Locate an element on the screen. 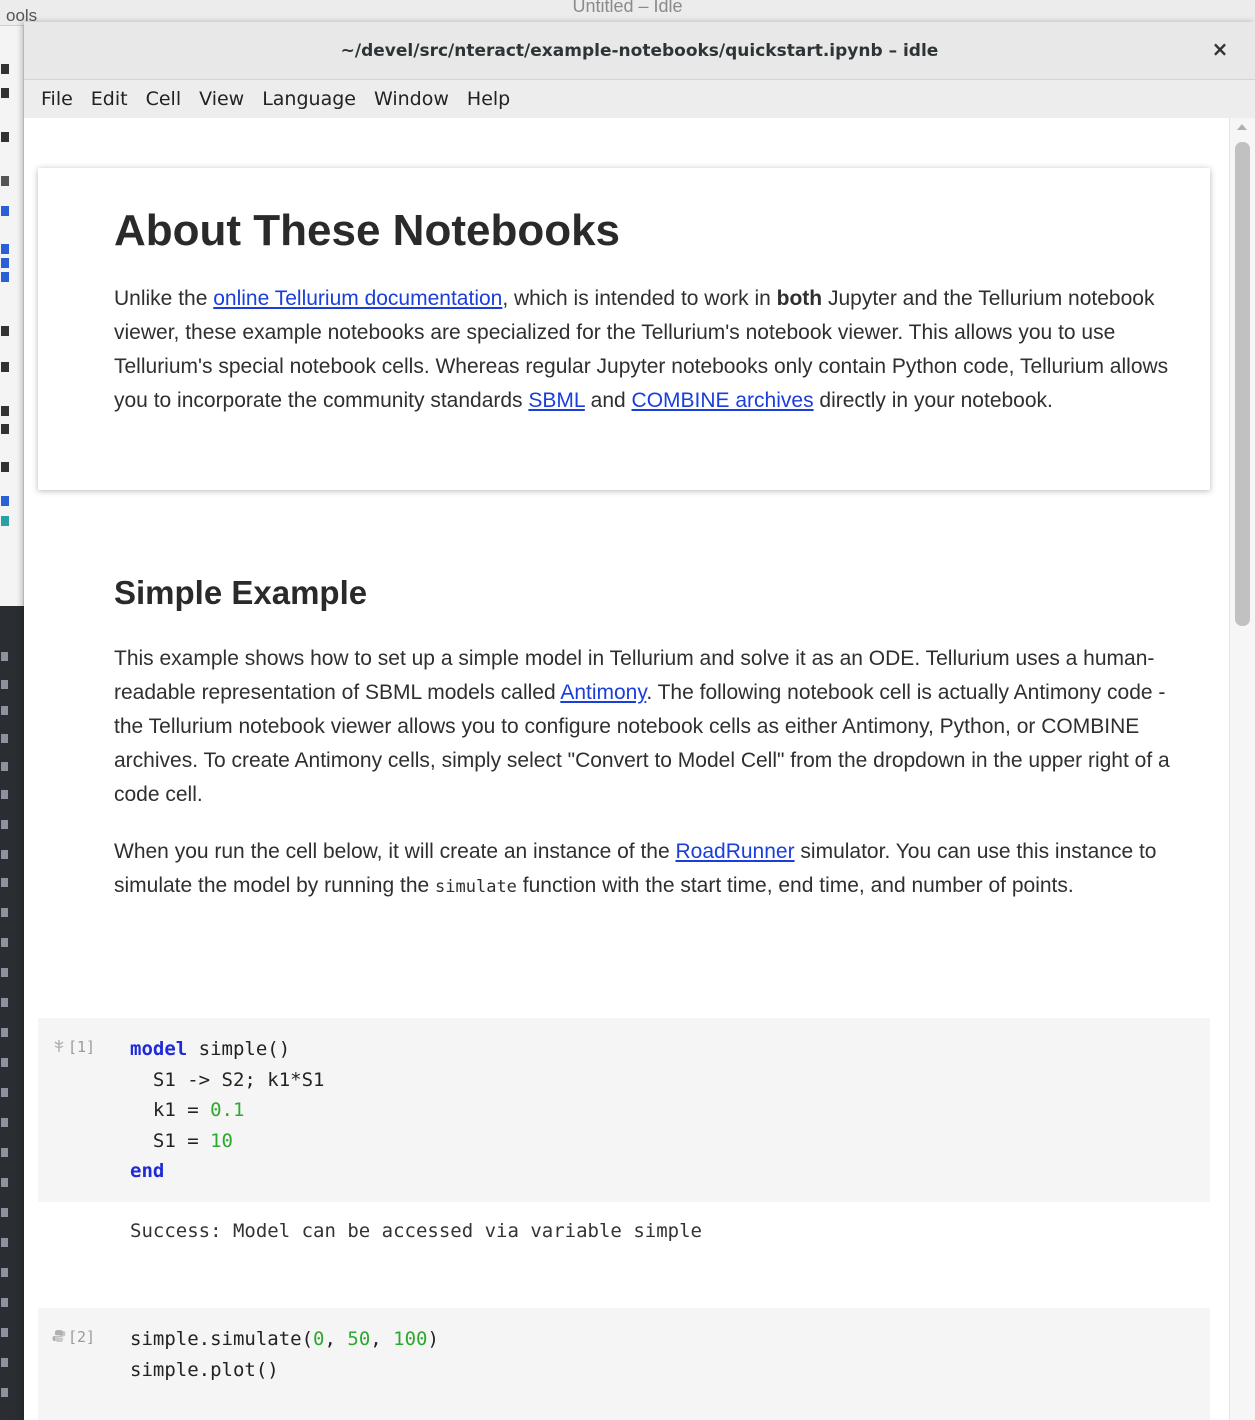 The image size is (1255, 1420). antimony-icon is located at coordinates (59, 1046).